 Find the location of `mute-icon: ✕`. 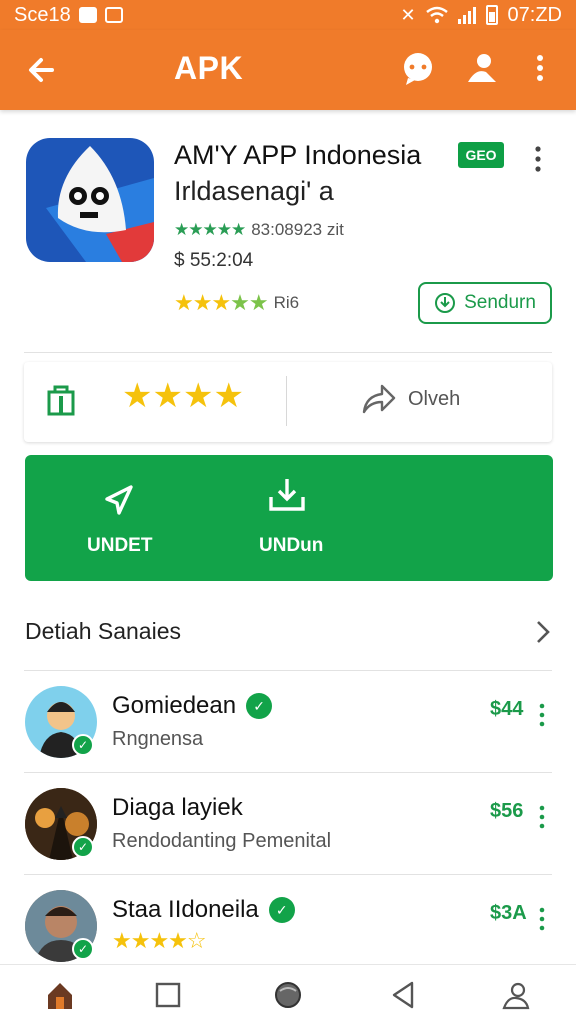

mute-icon: ✕ is located at coordinates (408, 14).